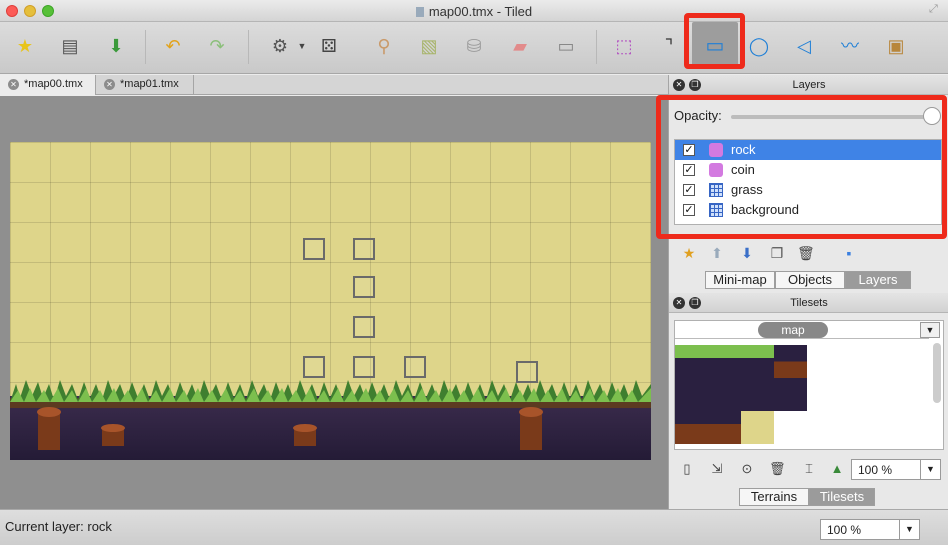 The width and height of the screenshot is (948, 545). Describe the element at coordinates (747, 253) in the screenshot. I see `lower-layer-icon: ⬇` at that location.